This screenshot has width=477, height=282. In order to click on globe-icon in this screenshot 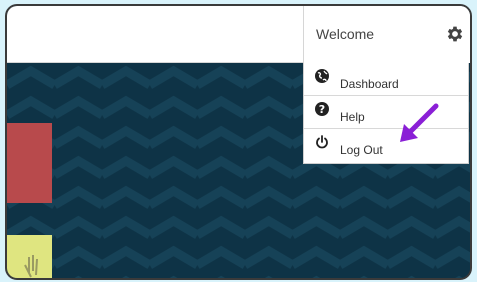, I will do `click(322, 76)`.